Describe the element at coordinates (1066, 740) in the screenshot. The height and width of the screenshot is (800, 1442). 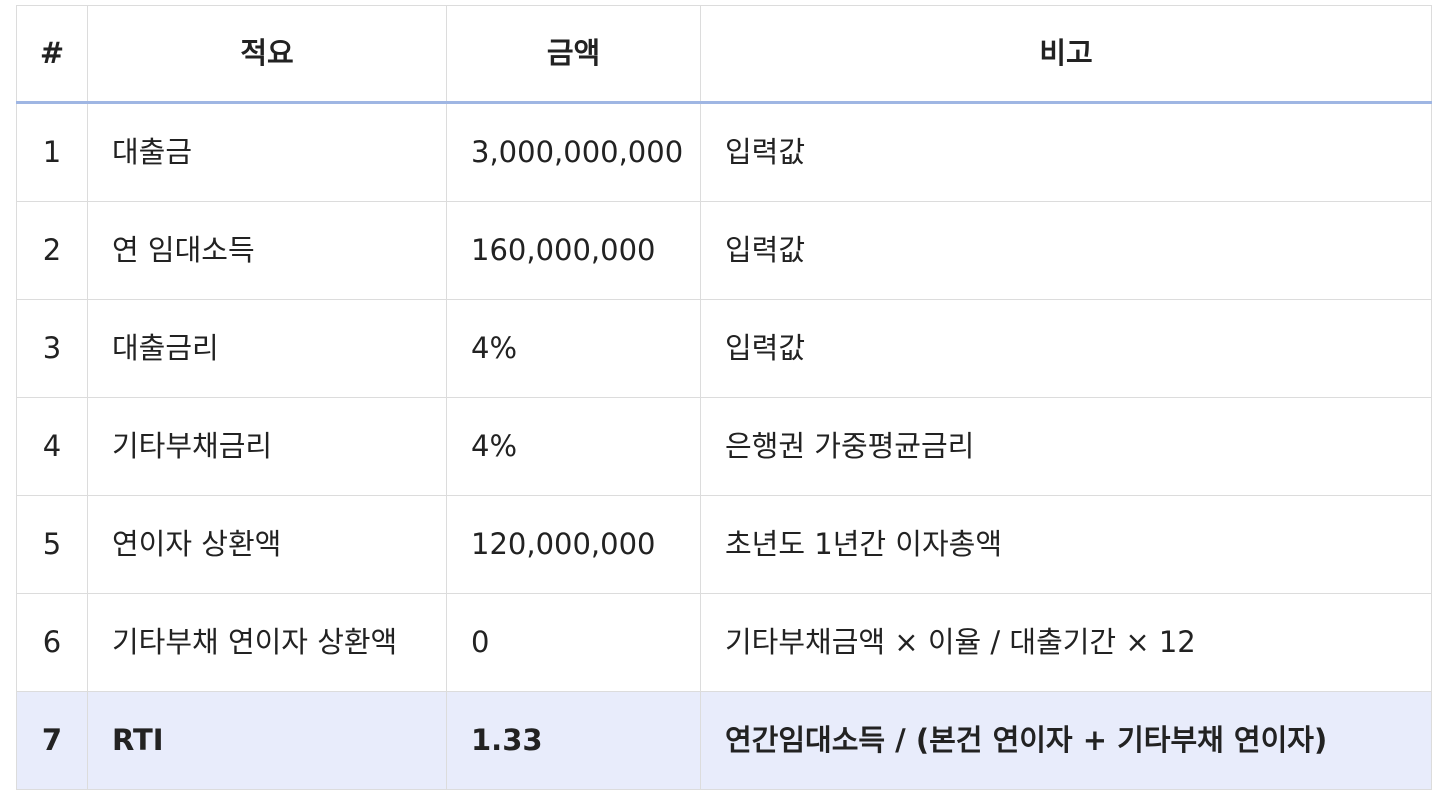
I see `row-note: 연간임대소득 / (본건 연이자 + 기타부채 연이자)` at that location.